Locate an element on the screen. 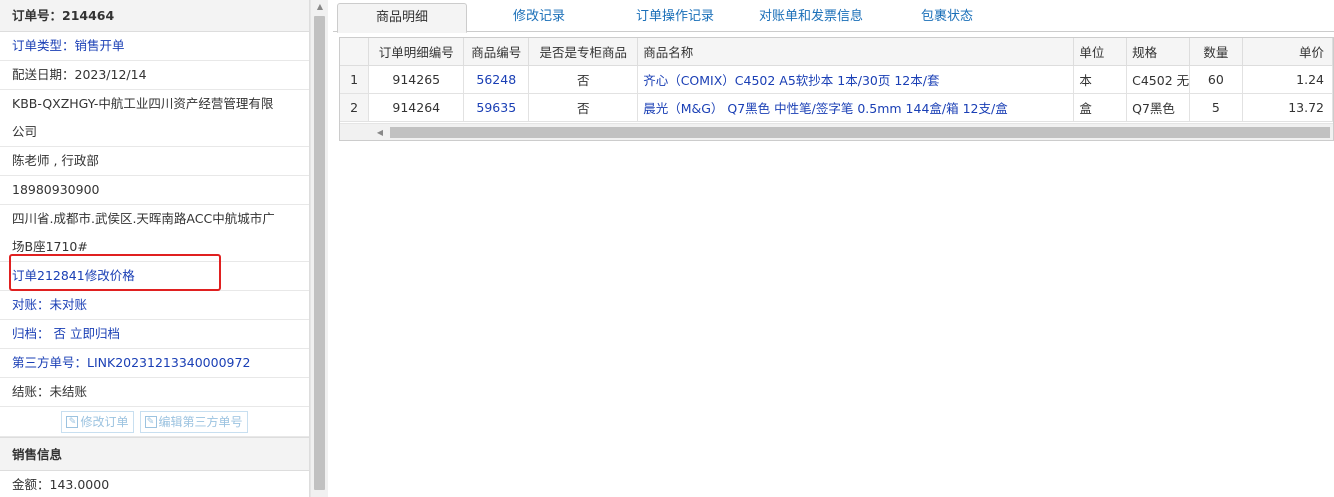 The height and width of the screenshot is (497, 1334). archive-now-link: 立即归档 is located at coordinates (95, 333).